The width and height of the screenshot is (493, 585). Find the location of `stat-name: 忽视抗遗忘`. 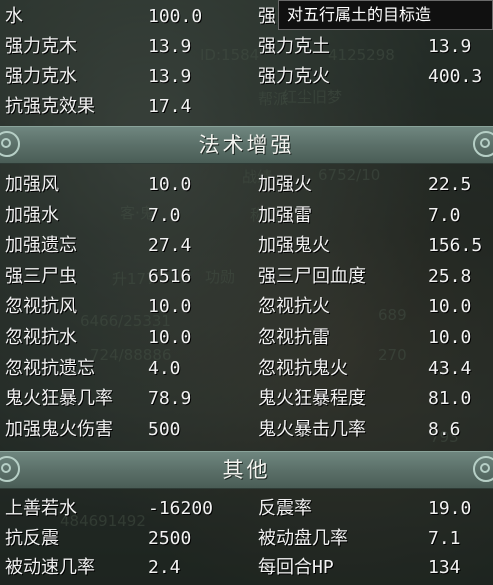

stat-name: 忽视抗遗忘 is located at coordinates (50, 368).